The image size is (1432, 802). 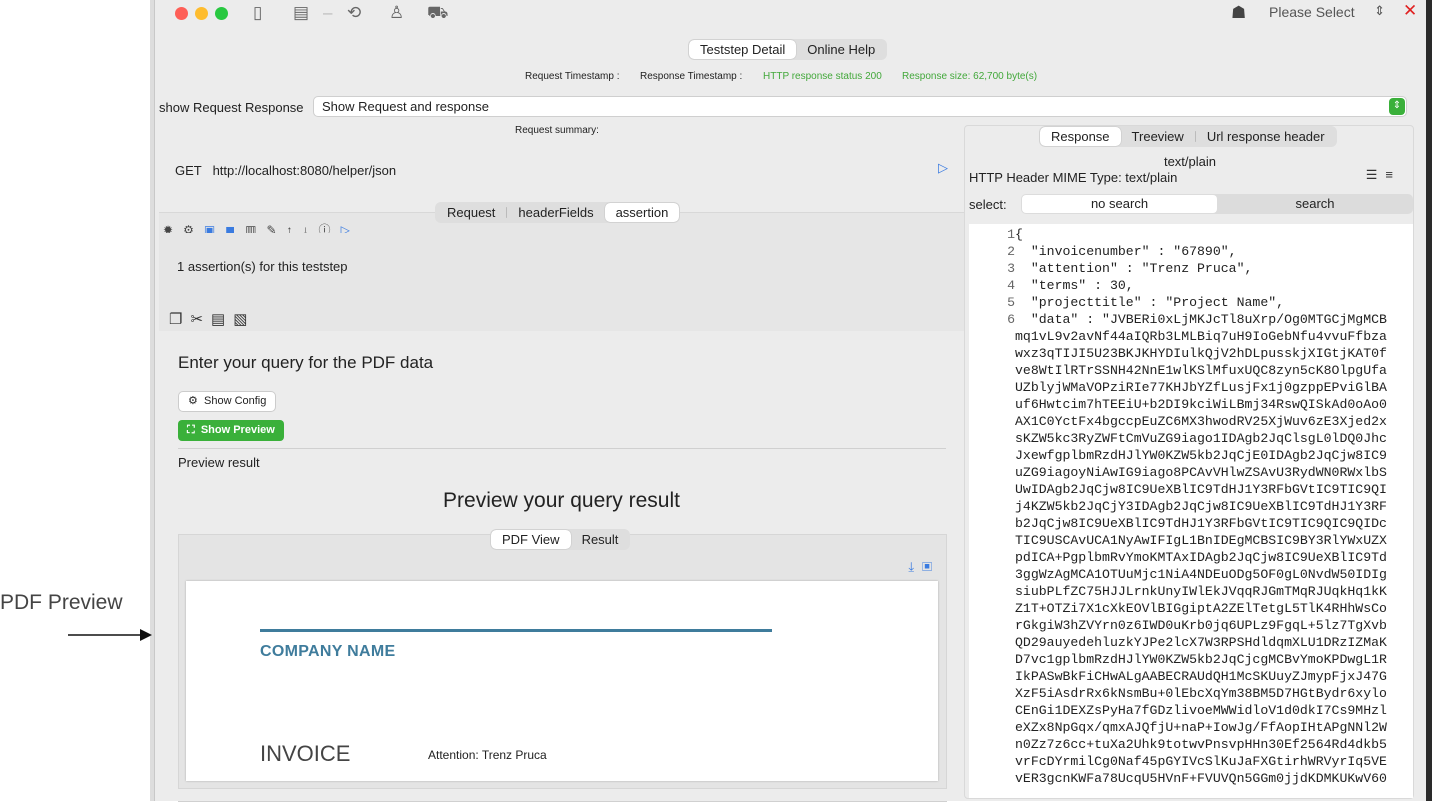 I want to click on tab-result: Result, so click(x=600, y=539).